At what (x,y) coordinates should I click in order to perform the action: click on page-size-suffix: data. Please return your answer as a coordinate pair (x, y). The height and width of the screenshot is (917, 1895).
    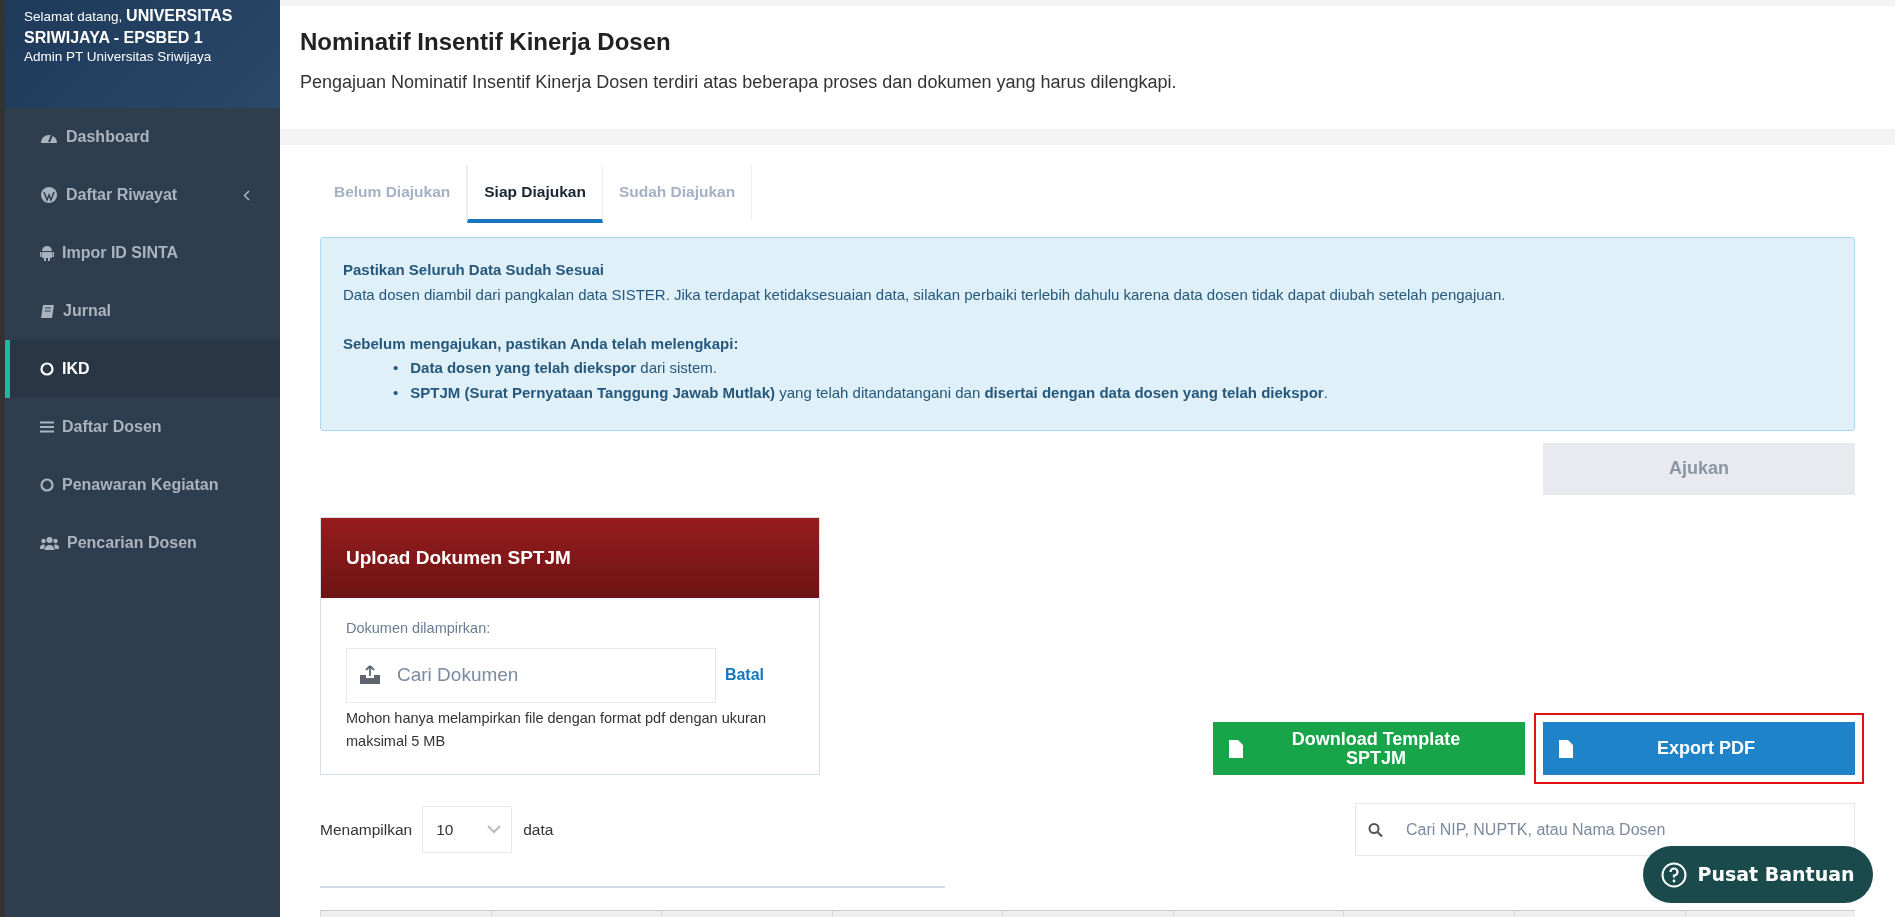
    Looking at the image, I should click on (538, 830).